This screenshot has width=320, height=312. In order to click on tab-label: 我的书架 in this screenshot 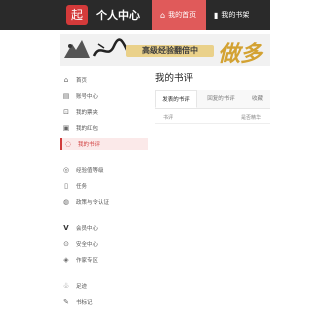, I will do `click(235, 15)`.